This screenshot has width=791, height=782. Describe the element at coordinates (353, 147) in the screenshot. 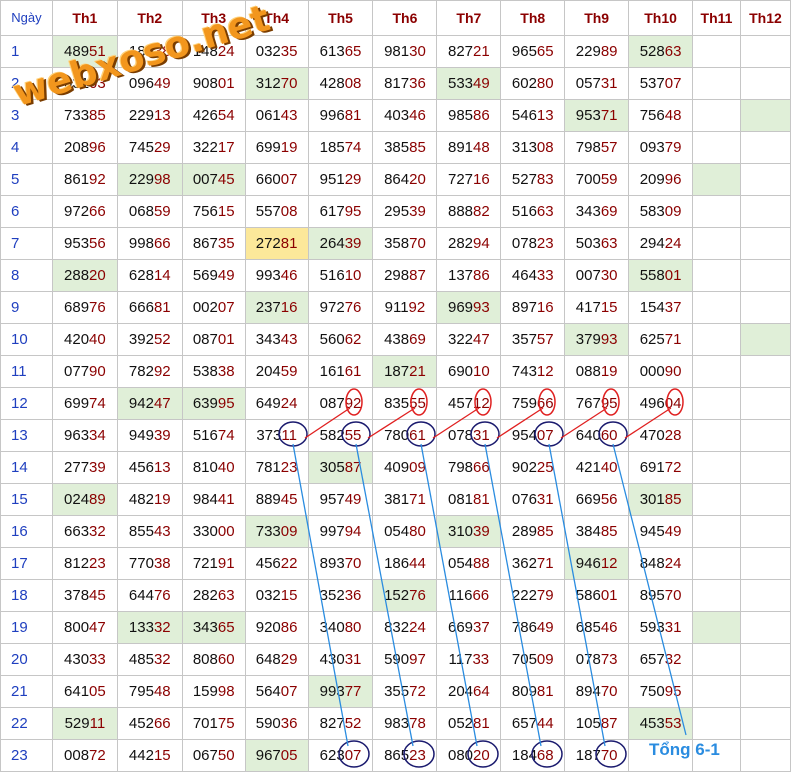

I see `result-tail: 74` at that location.